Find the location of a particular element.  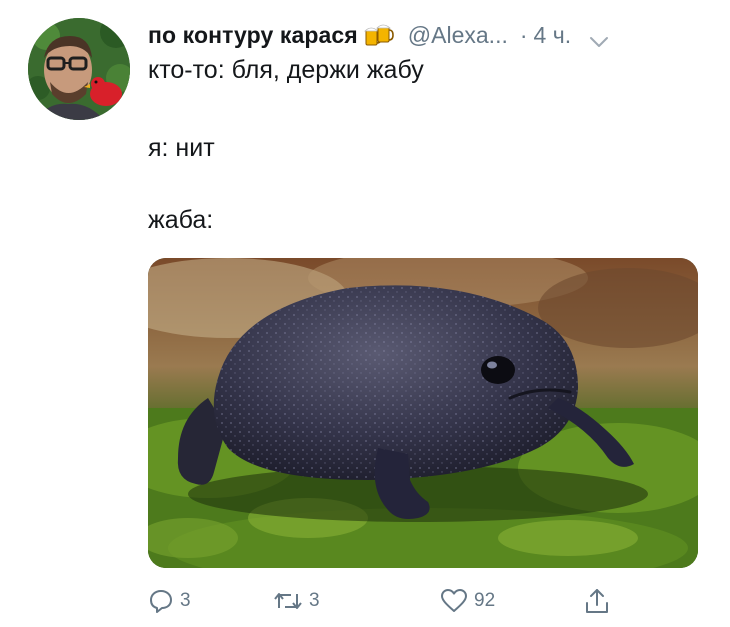

like-count: 92 is located at coordinates (485, 600).